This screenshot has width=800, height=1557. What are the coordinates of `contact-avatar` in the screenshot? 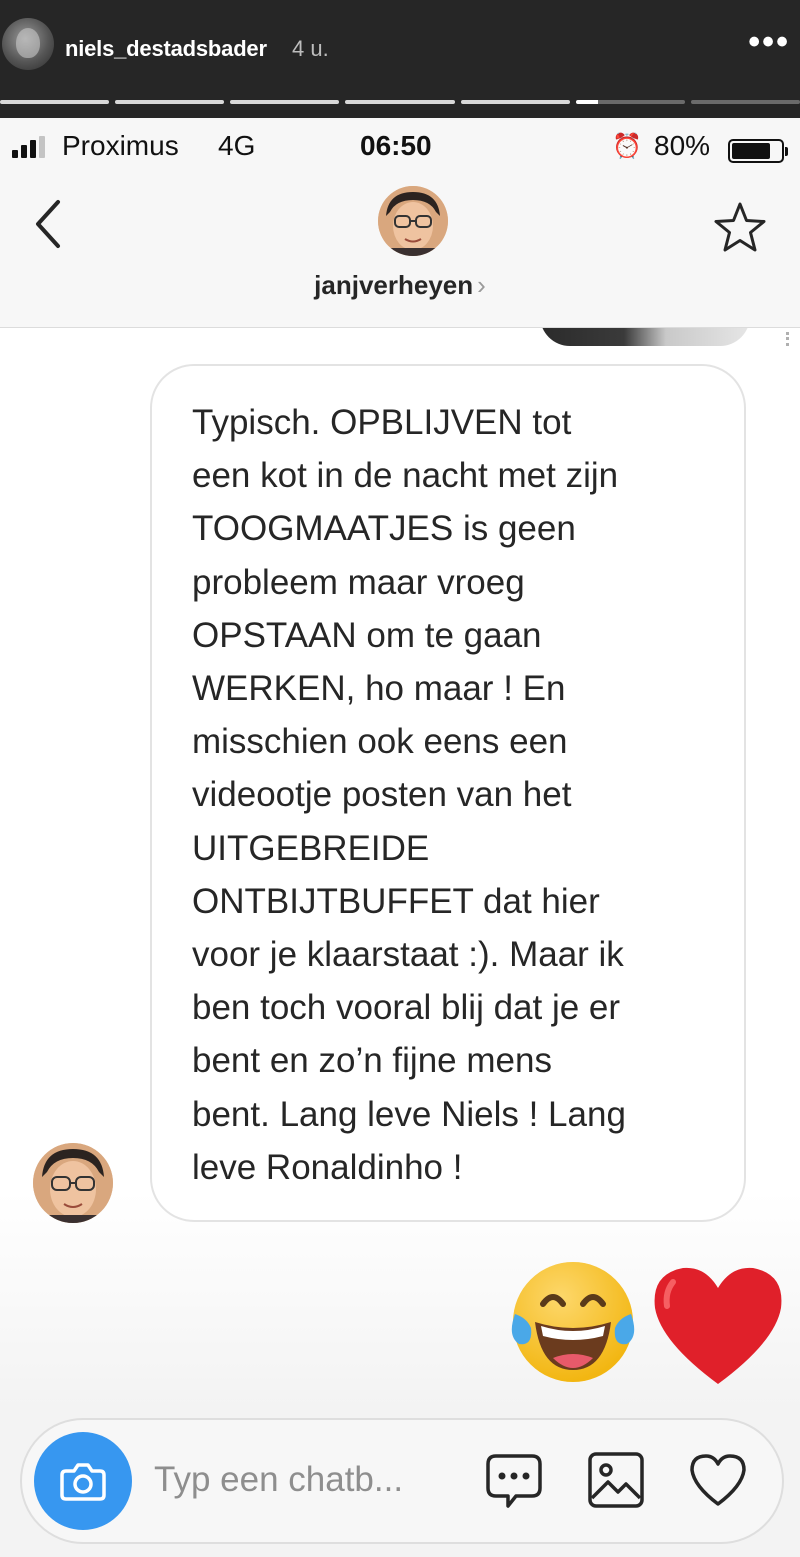 It's located at (413, 221).